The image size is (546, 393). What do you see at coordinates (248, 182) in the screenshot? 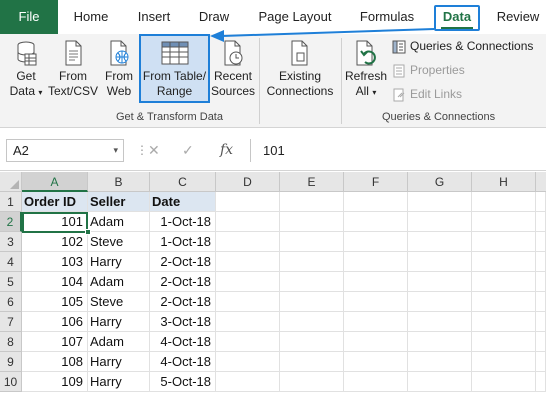
I see `column-header-d: D` at bounding box center [248, 182].